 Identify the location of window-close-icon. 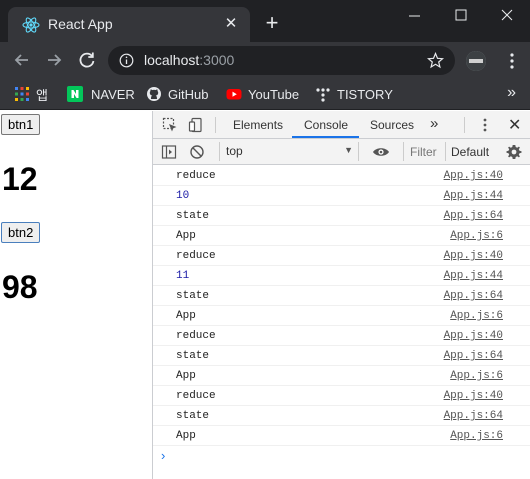
(507, 16).